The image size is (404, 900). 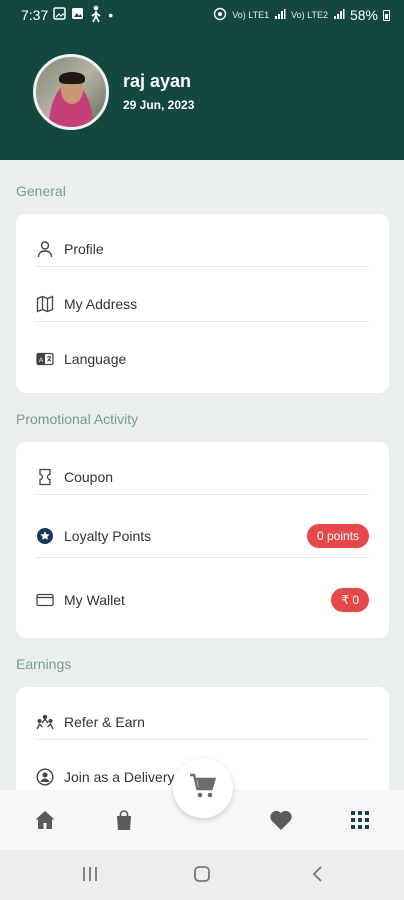 What do you see at coordinates (95, 359) in the screenshot?
I see `menu-label-language: Language` at bounding box center [95, 359].